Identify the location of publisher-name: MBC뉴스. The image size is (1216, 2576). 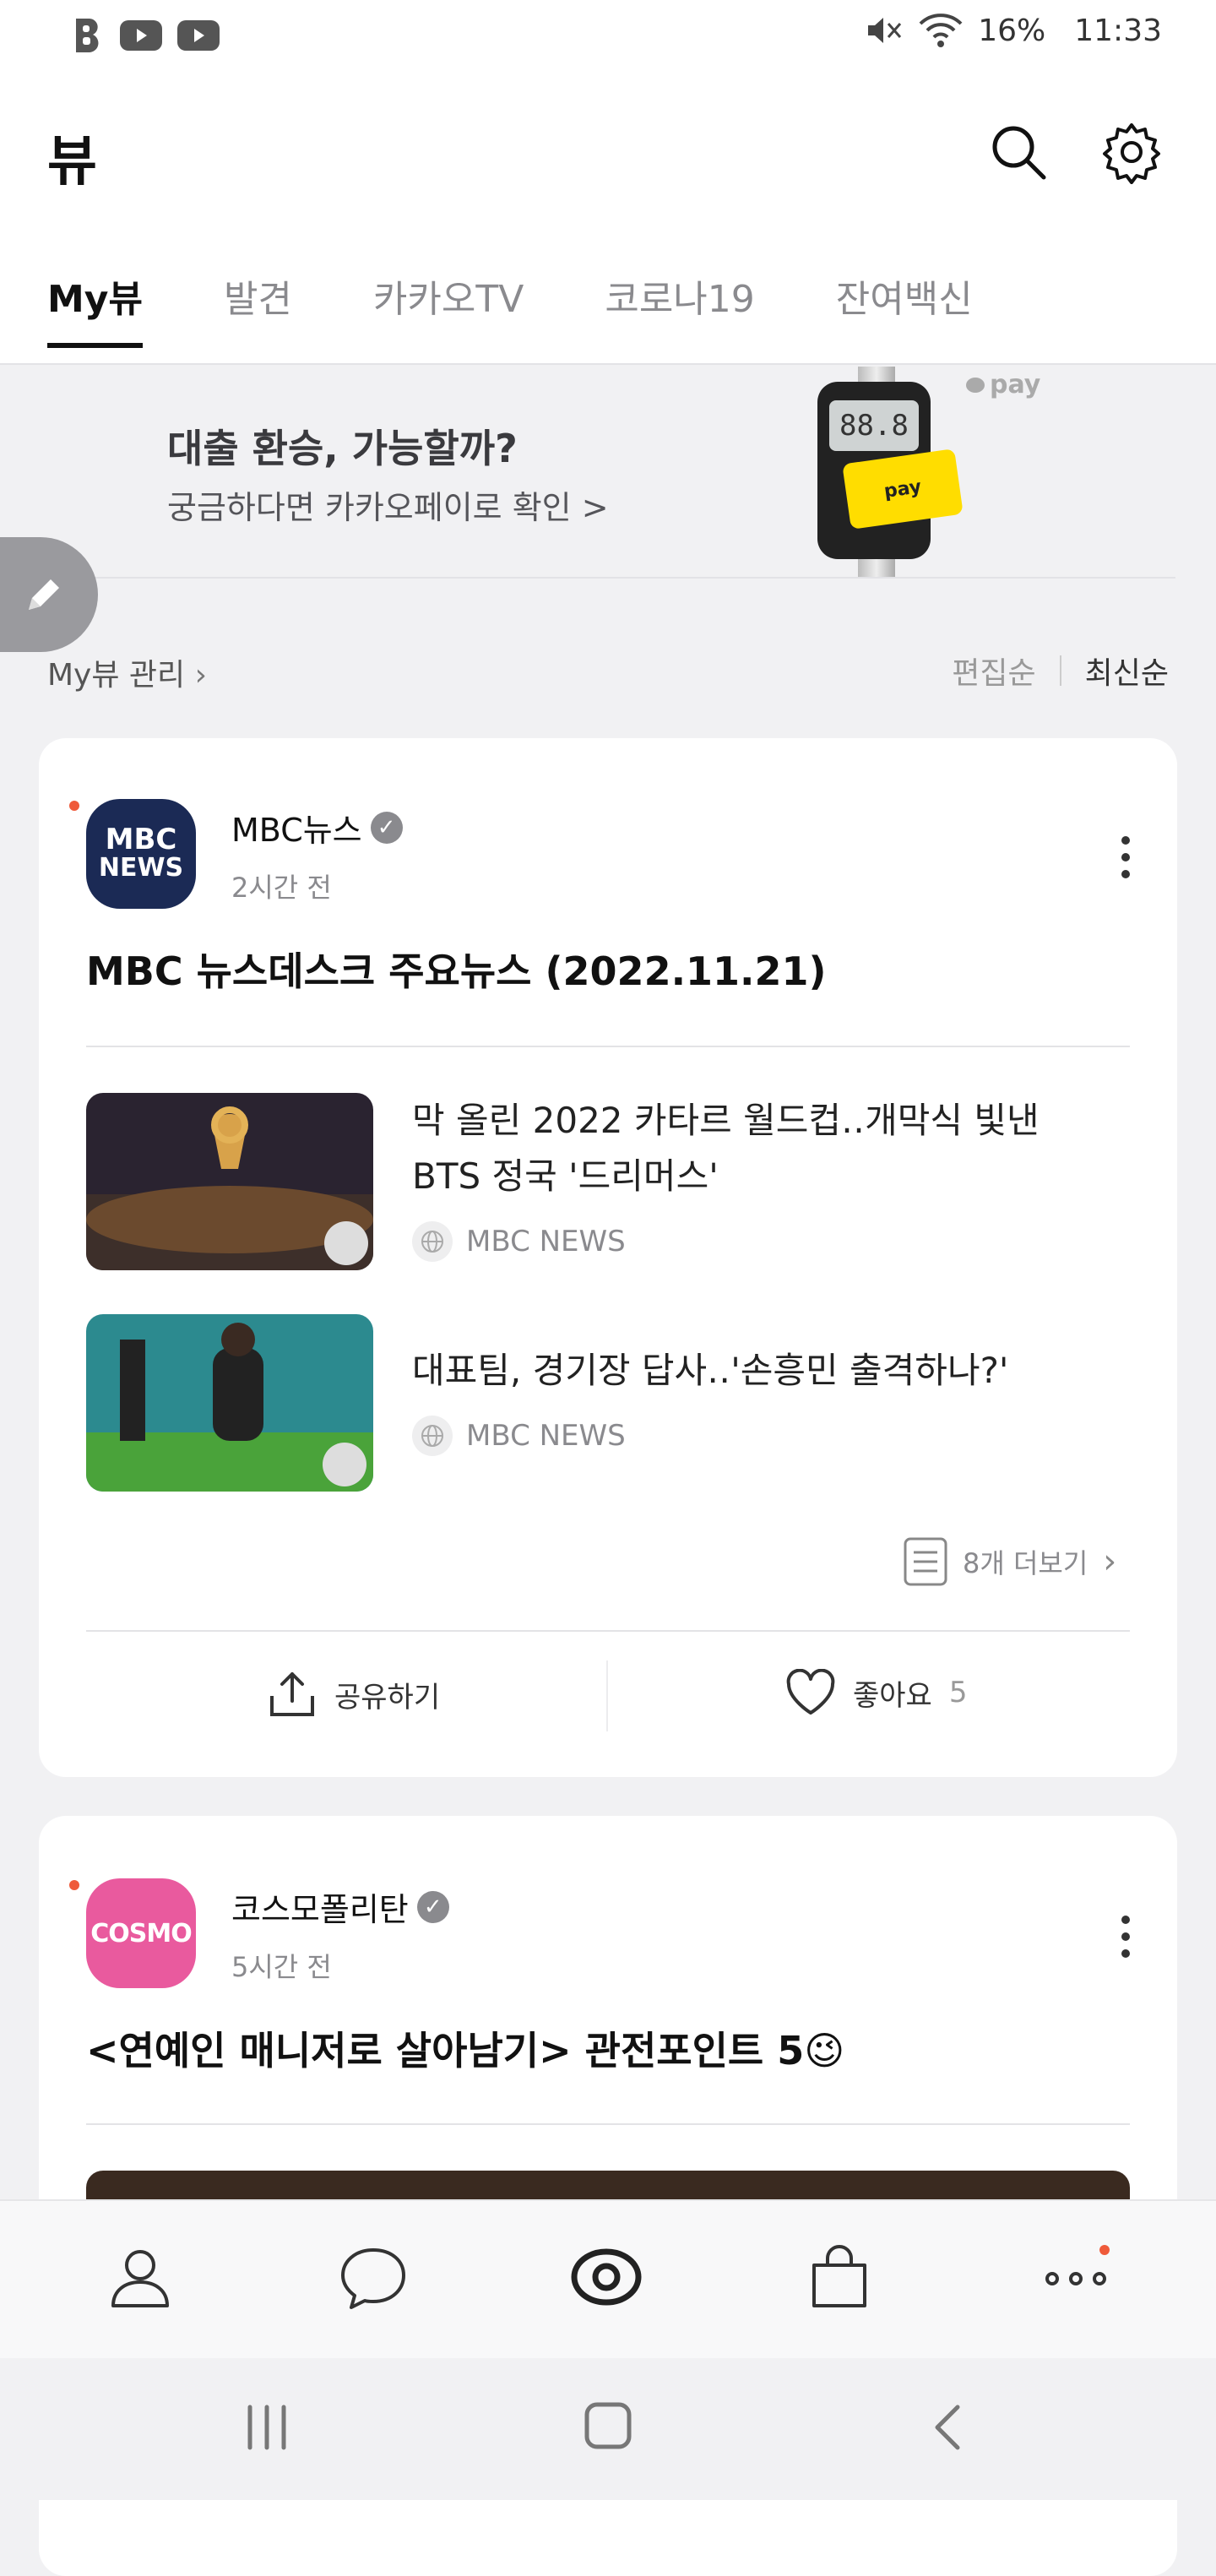
(296, 830).